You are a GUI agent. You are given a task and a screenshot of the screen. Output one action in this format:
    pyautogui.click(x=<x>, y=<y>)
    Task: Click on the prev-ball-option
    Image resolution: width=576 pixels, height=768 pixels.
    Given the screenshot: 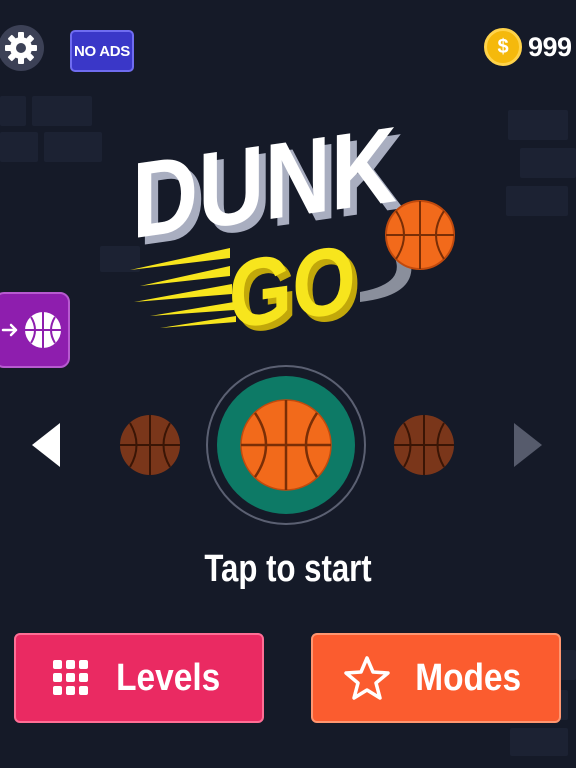 What is the action you would take?
    pyautogui.click(x=150, y=445)
    